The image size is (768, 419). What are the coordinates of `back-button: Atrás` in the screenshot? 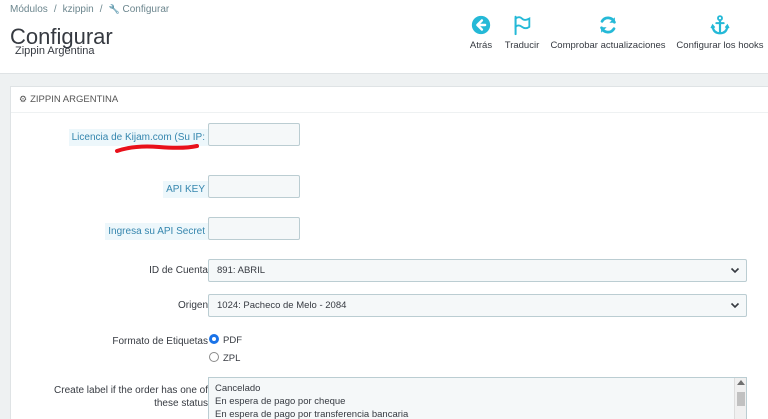 It's located at (481, 32).